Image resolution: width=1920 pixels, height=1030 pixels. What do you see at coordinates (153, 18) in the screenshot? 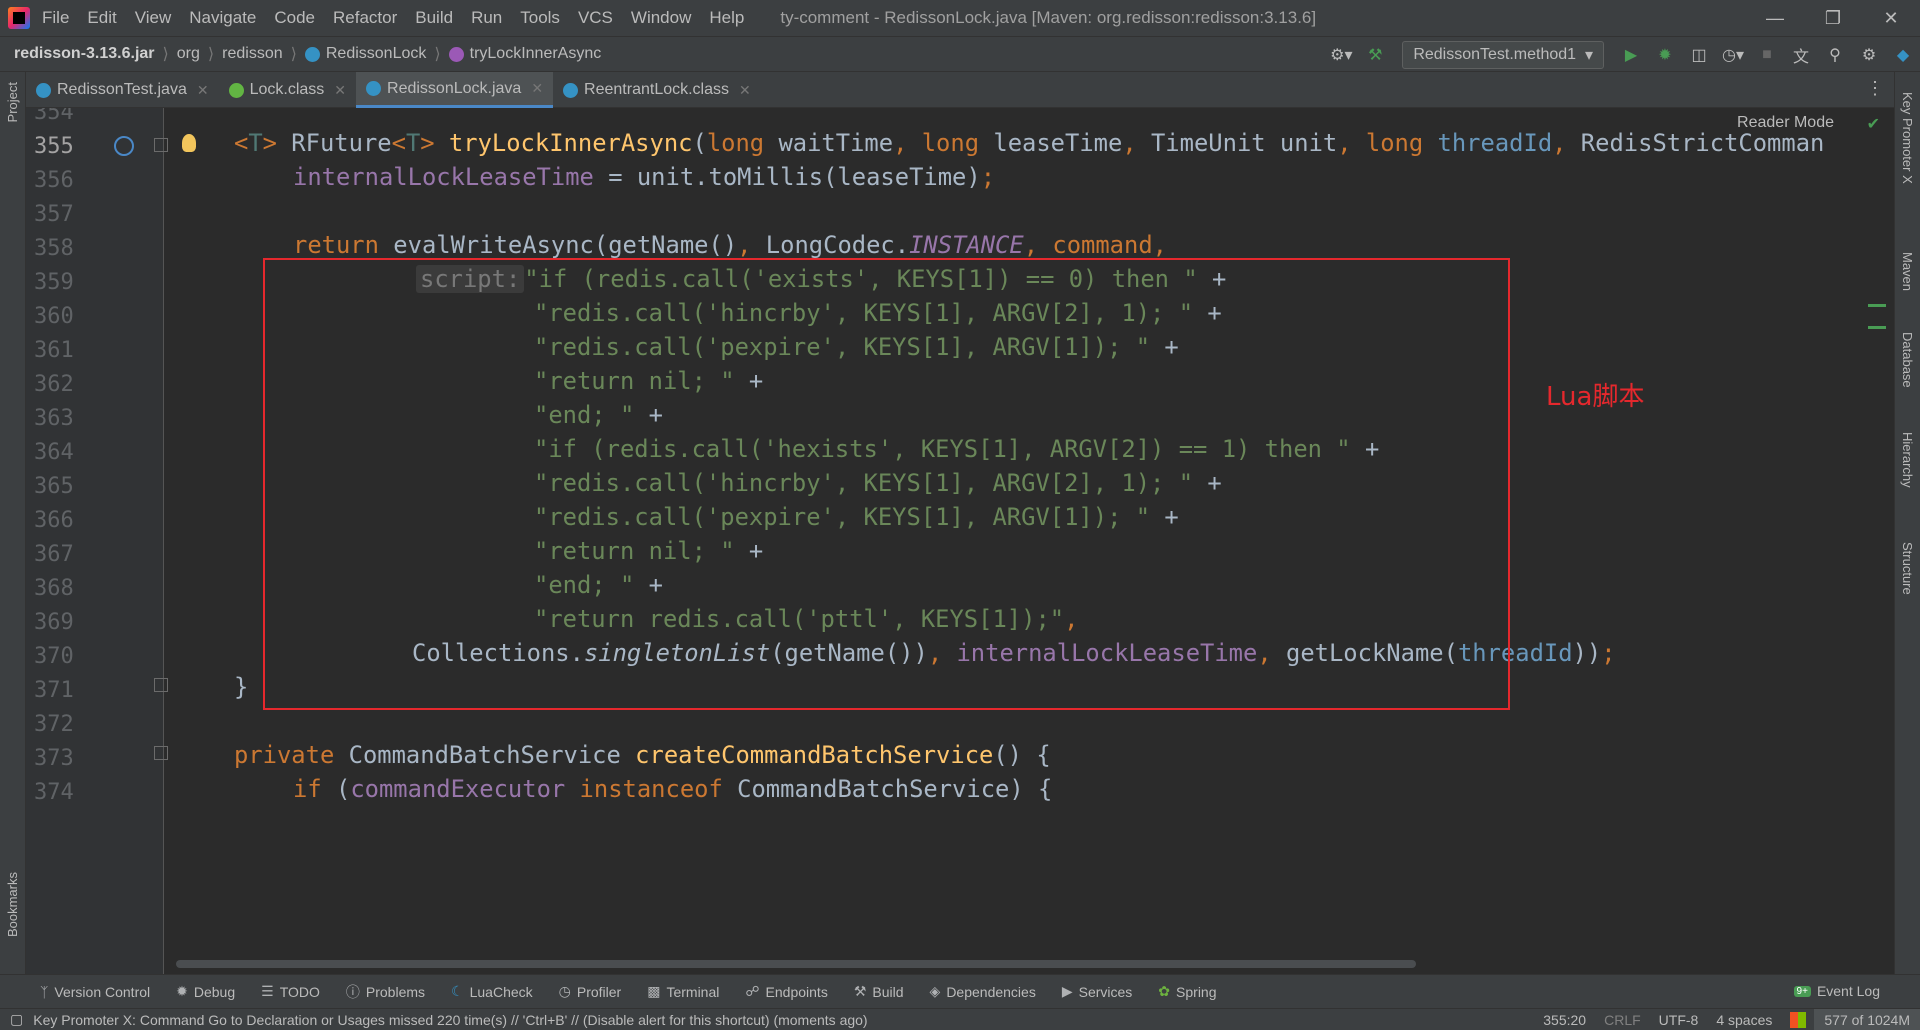
I see `menu-view: View` at bounding box center [153, 18].